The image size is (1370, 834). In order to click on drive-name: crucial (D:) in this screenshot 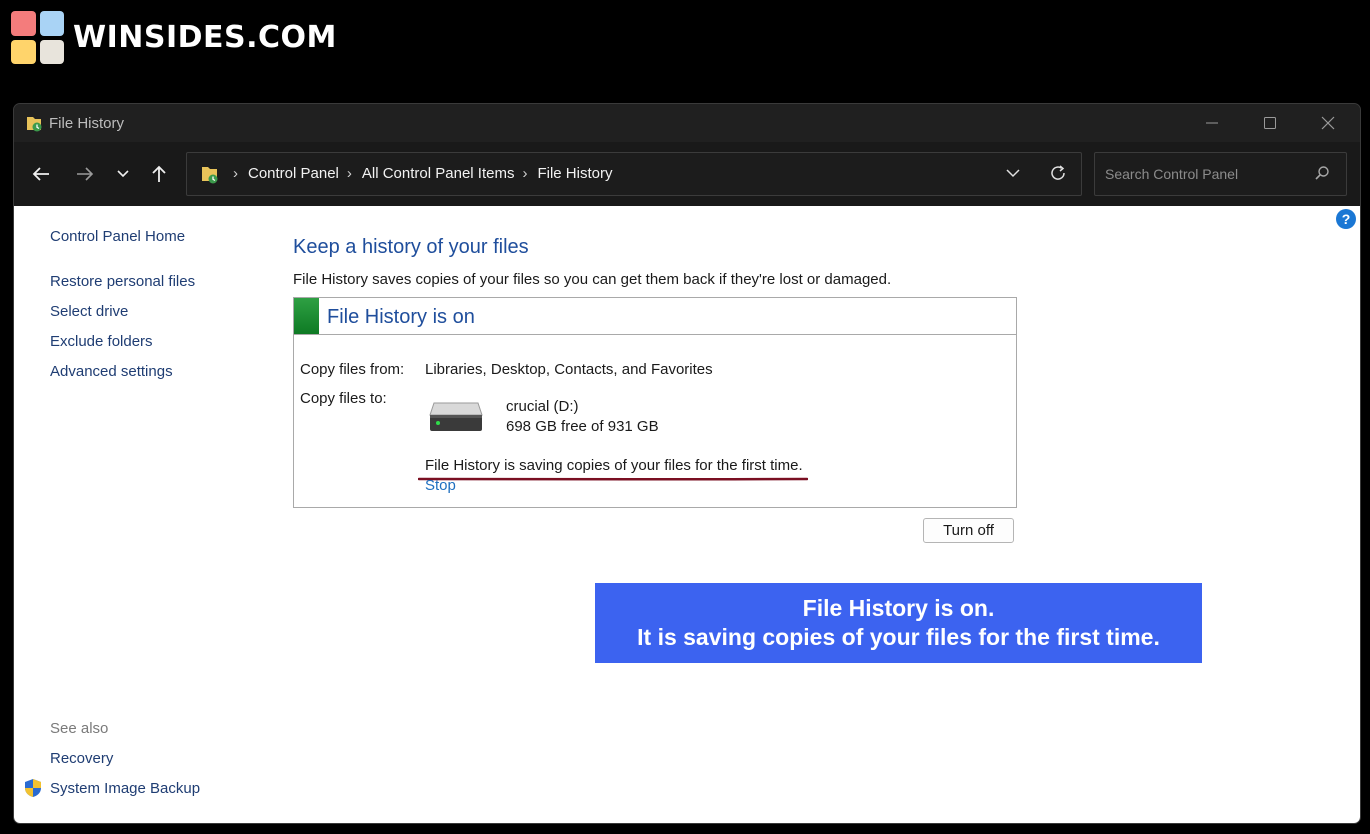, I will do `click(542, 406)`.